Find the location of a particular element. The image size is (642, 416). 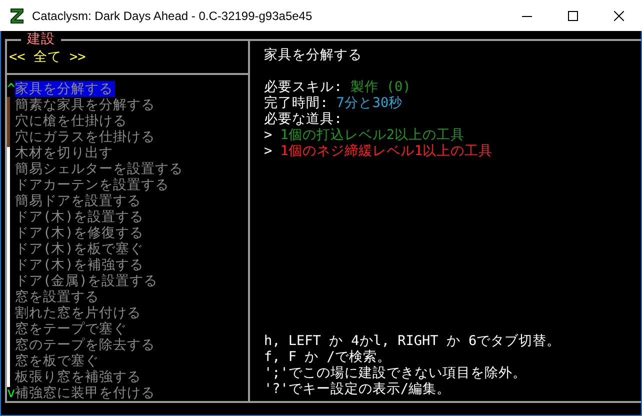

construction-item: 穴にガラスを仕掛ける is located at coordinates (86, 137).